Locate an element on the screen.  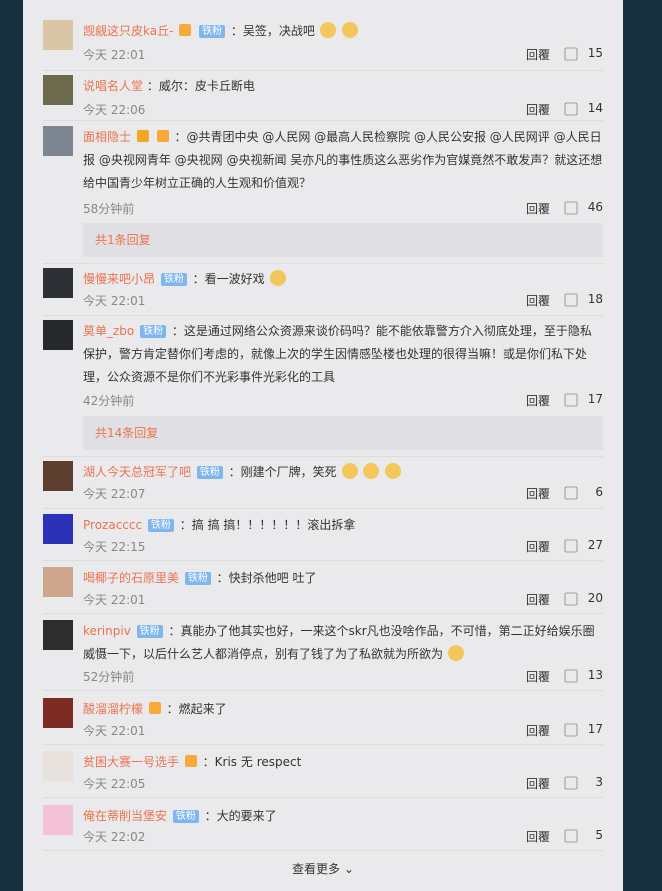
load-more-button: 查看更多 ⌄ is located at coordinates (323, 868).